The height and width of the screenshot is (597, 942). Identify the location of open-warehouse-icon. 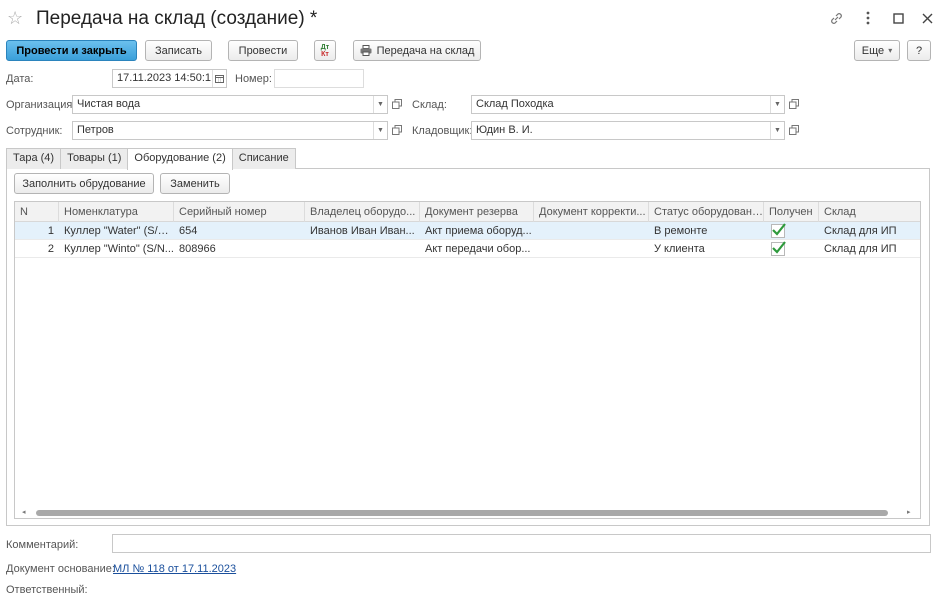
(794, 104).